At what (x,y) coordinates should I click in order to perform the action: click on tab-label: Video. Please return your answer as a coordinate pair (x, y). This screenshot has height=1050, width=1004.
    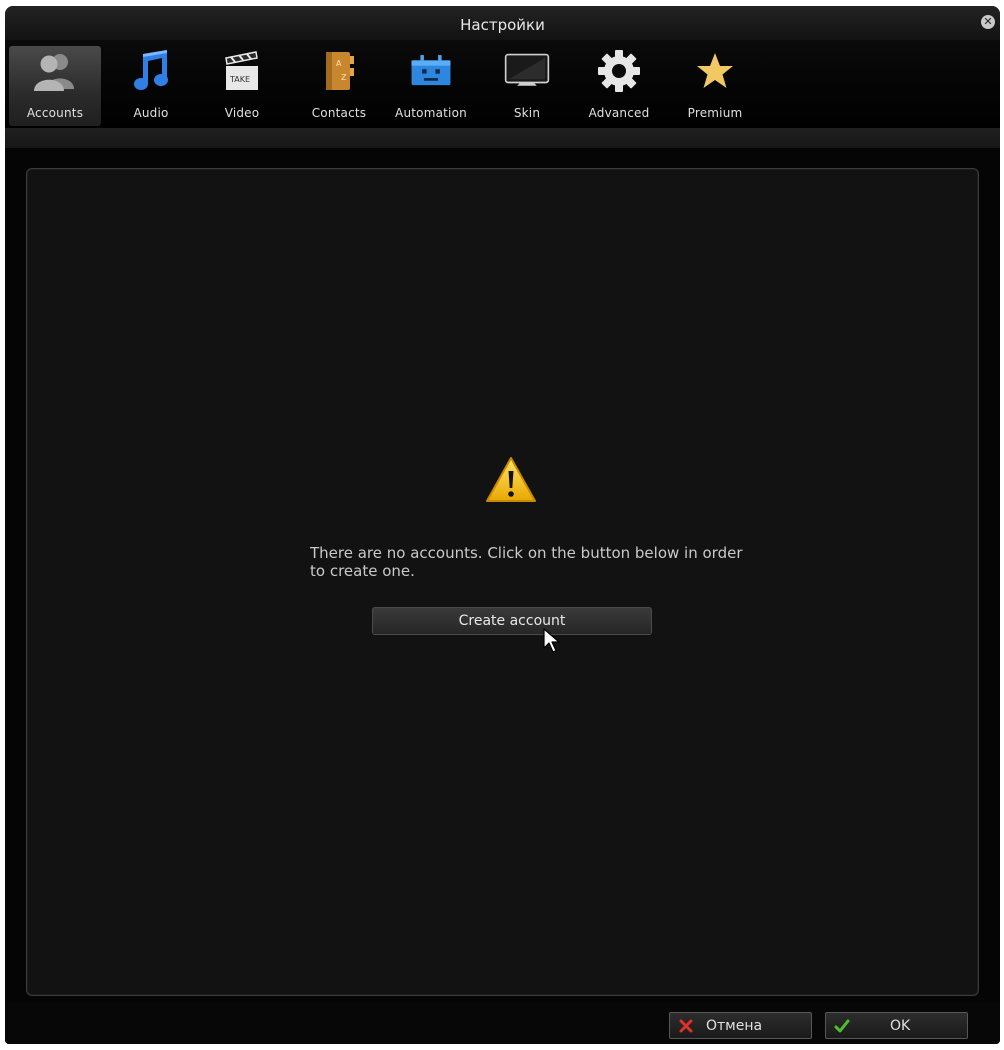
    Looking at the image, I should click on (242, 113).